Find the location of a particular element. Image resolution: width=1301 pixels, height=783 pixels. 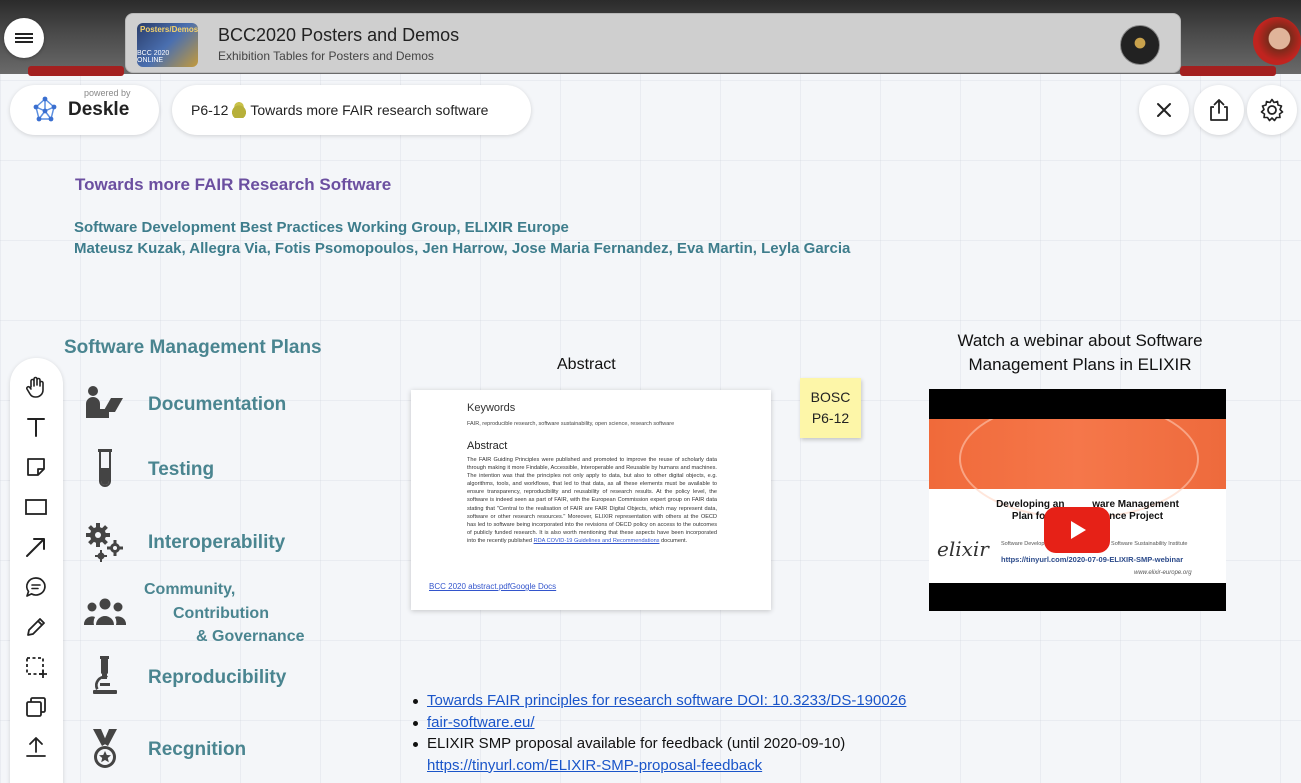

sticky-note: BOSC P6-12 is located at coordinates (830, 408).